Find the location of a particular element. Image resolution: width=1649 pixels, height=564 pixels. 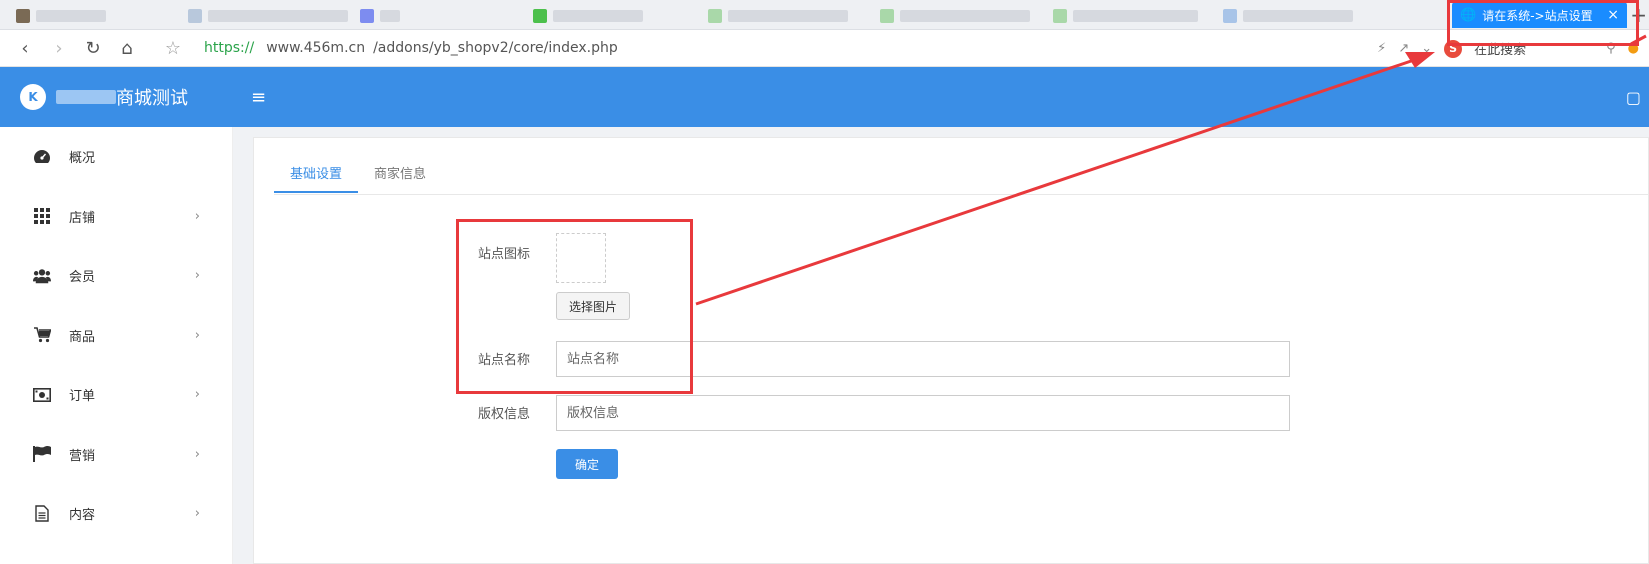

sidebar-item-products: 商品 › is located at coordinates (116, 336).